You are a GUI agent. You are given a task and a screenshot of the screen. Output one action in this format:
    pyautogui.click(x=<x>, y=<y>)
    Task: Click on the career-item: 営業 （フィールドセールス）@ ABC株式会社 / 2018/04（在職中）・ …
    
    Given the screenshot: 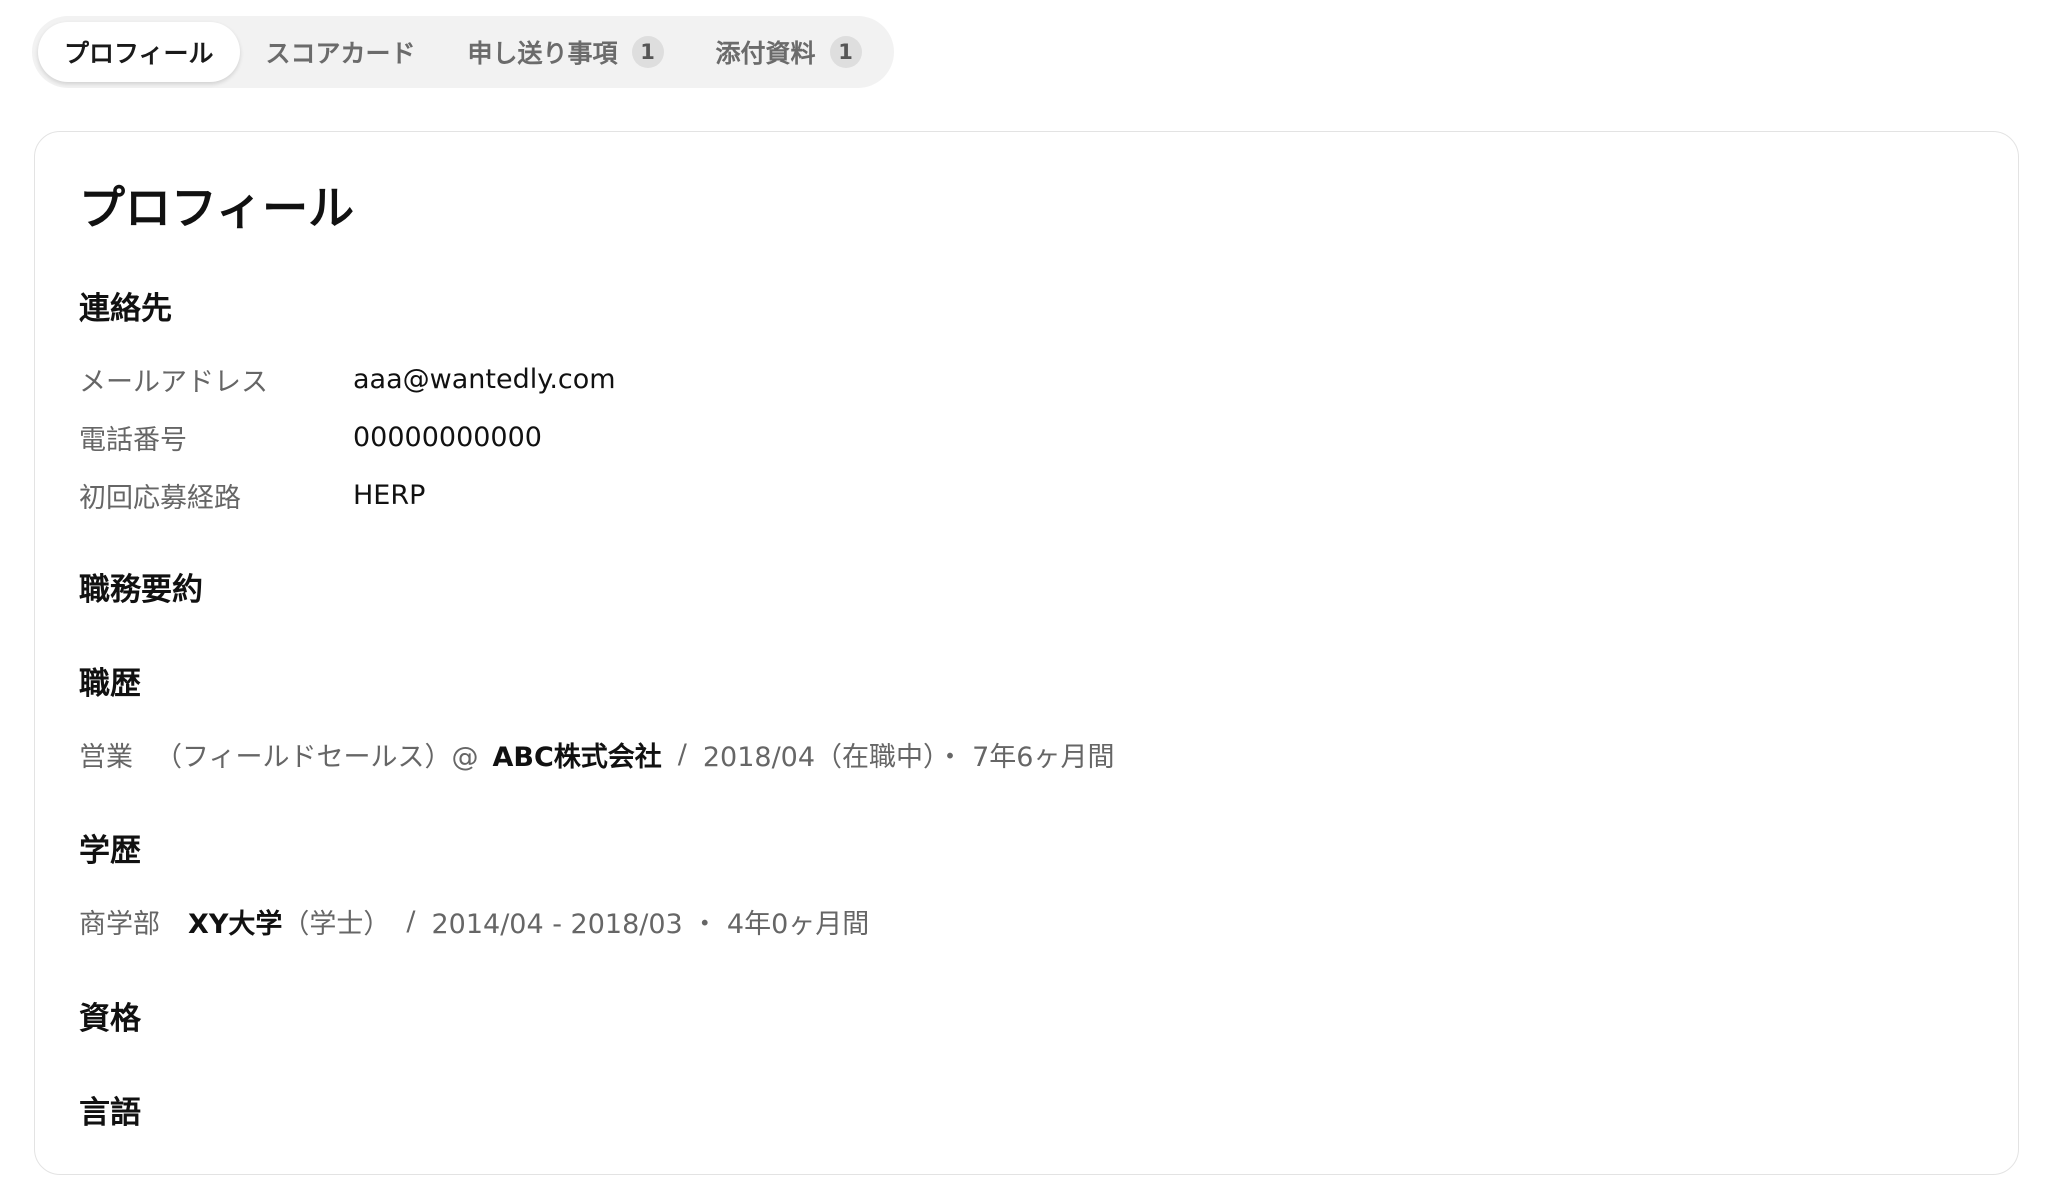 What is the action you would take?
    pyautogui.click(x=596, y=754)
    